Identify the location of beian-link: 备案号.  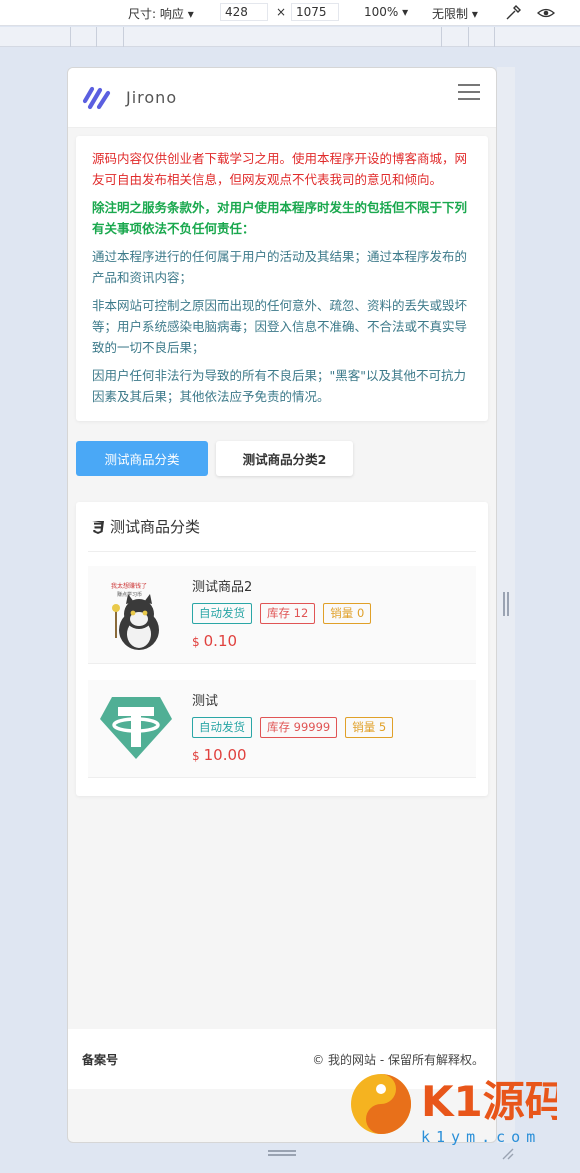
(100, 1059).